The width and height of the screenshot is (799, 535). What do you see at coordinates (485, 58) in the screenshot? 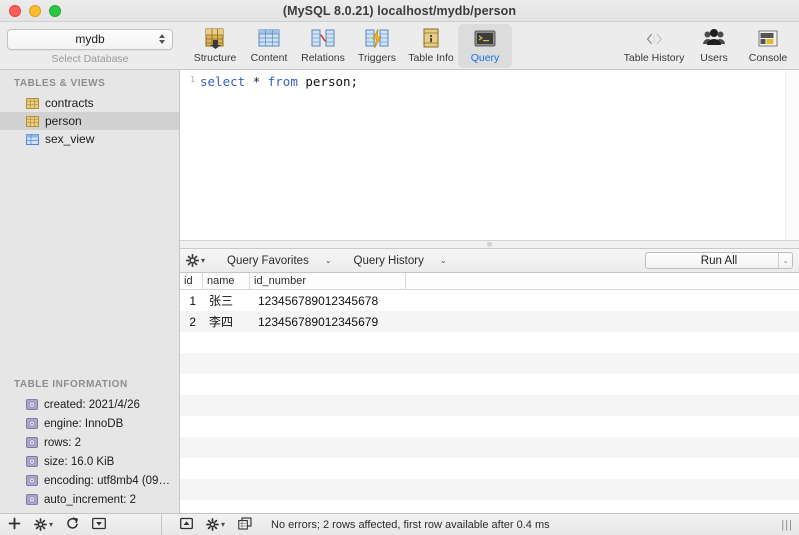
I see `tab-query-label: Query` at bounding box center [485, 58].